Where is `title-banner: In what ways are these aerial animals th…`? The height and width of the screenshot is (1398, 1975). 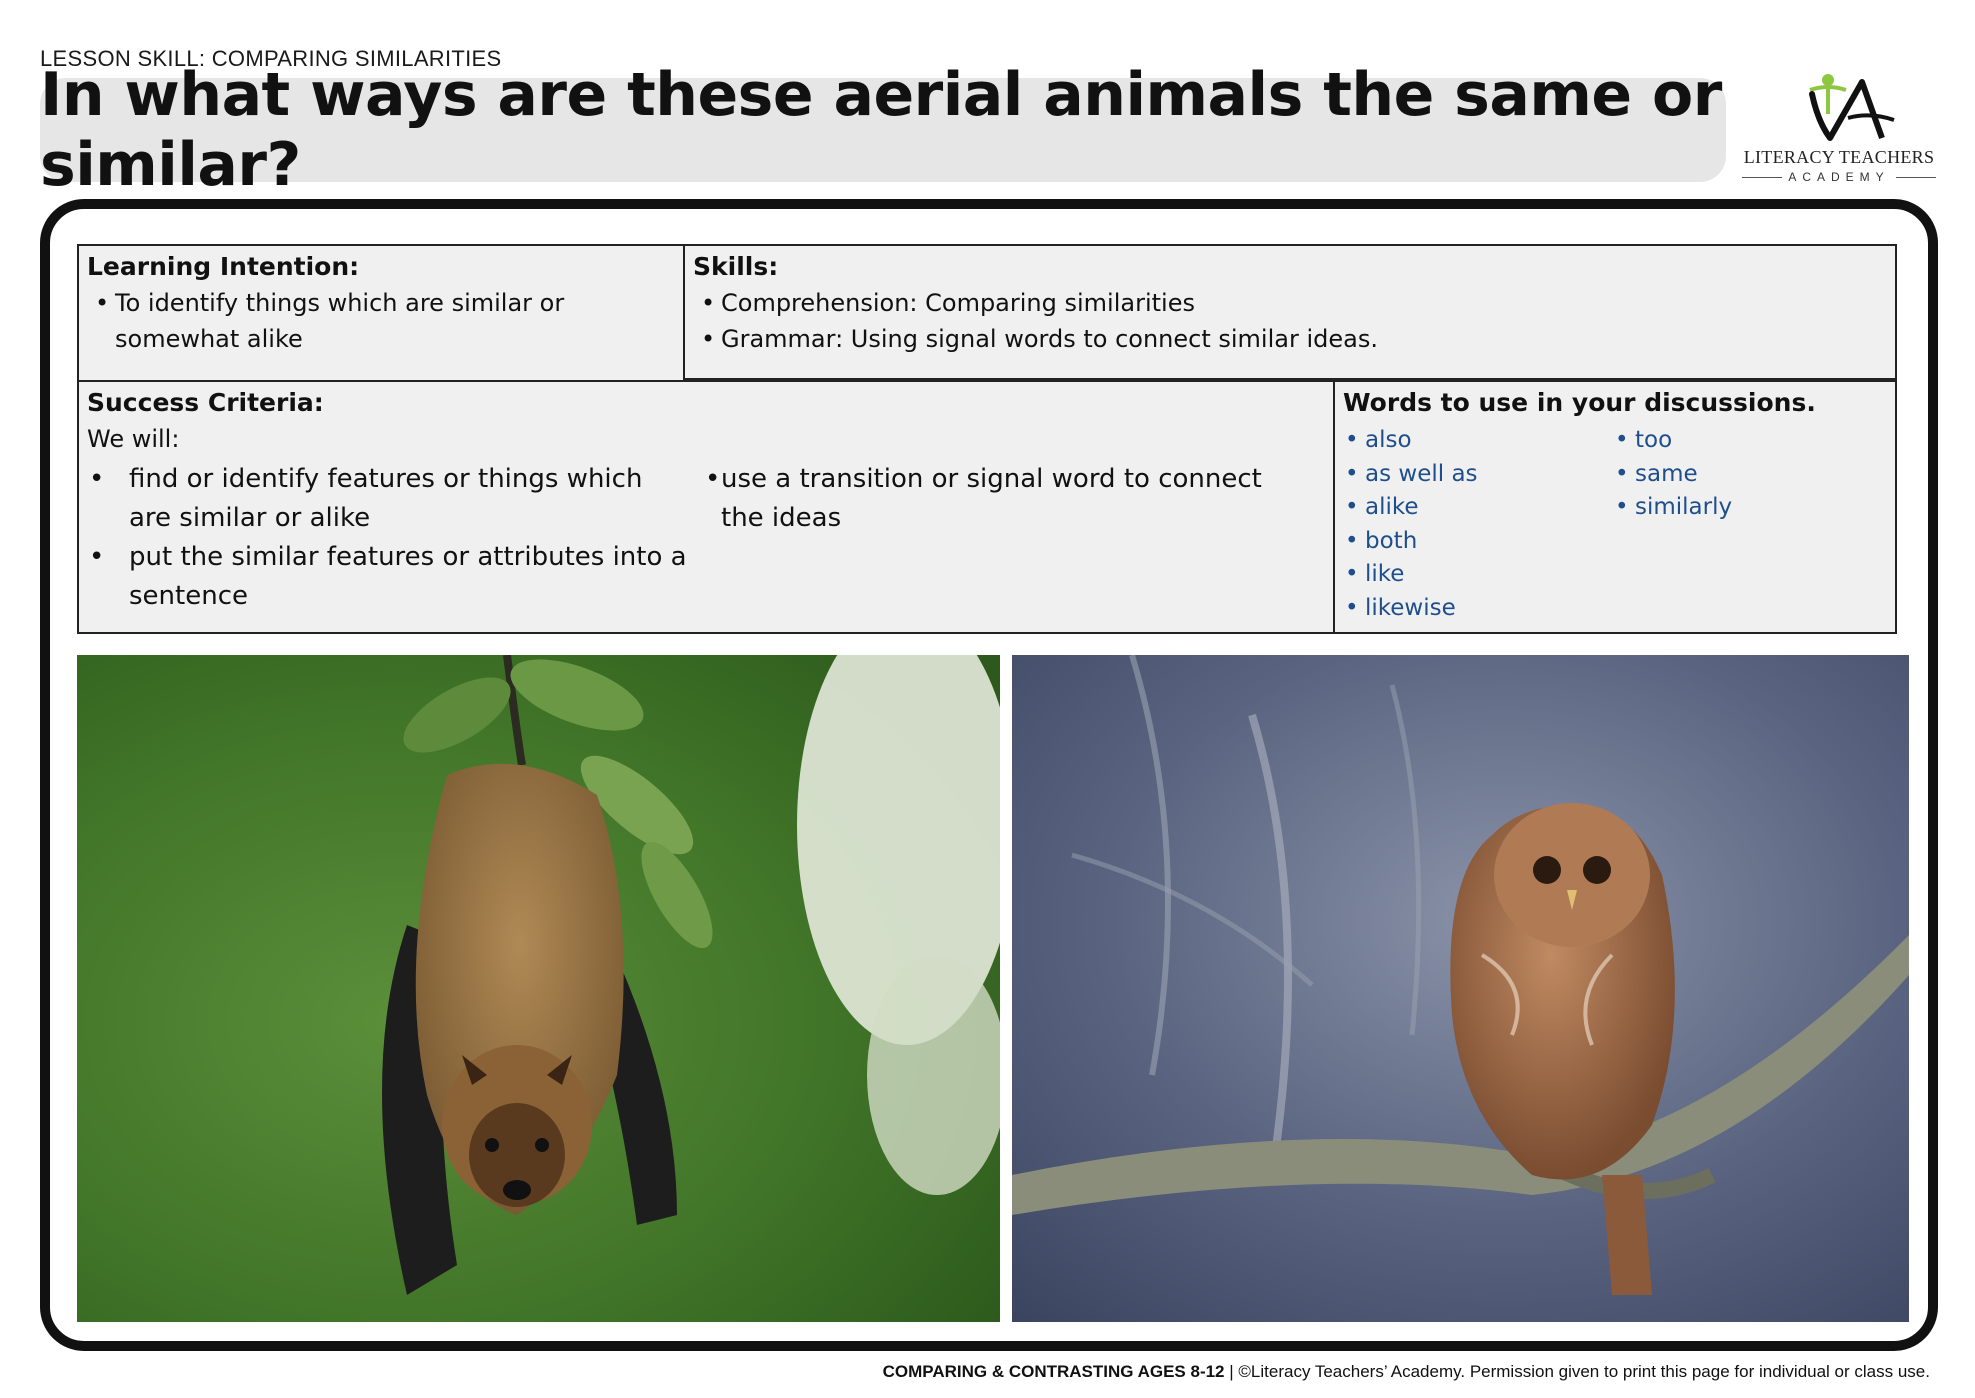 title-banner: In what ways are these aerial animals th… is located at coordinates (883, 130).